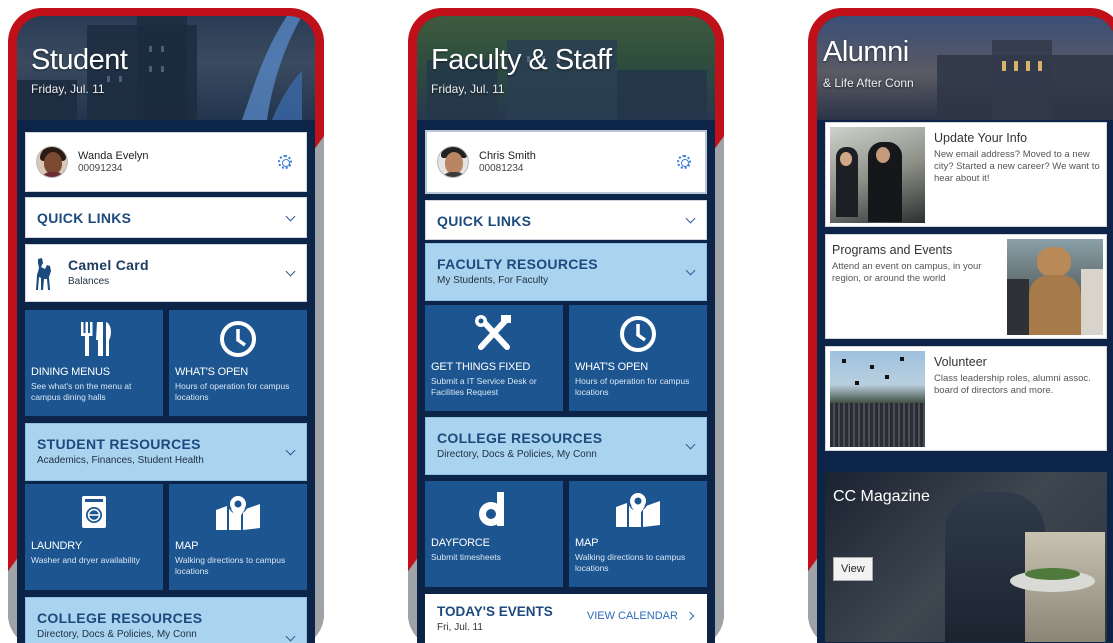  I want to click on camel-icon, so click(43, 274).